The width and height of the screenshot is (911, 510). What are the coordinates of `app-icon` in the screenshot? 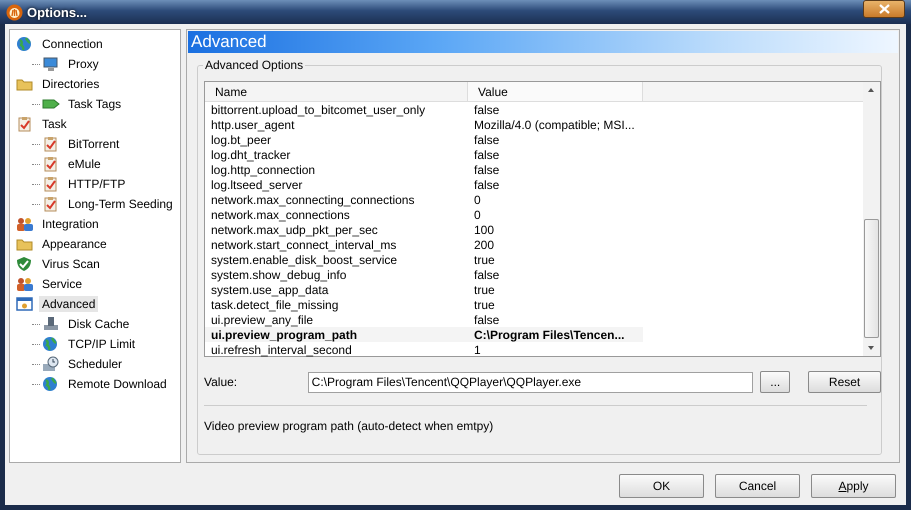 It's located at (14, 12).